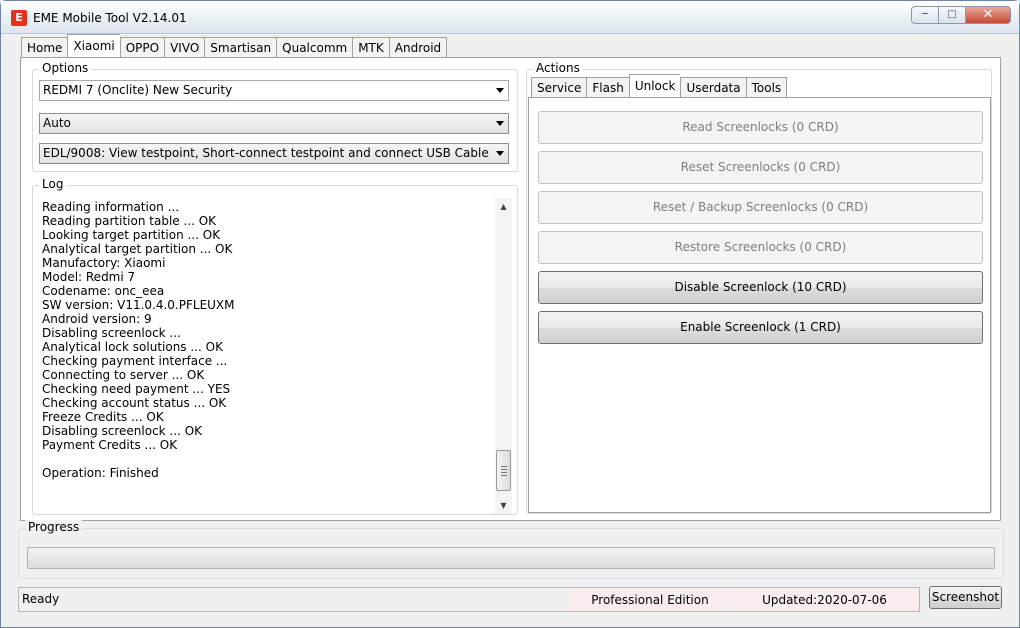 The image size is (1020, 628). Describe the element at coordinates (314, 47) in the screenshot. I see `tab-qualcomm: Qualcomm` at that location.